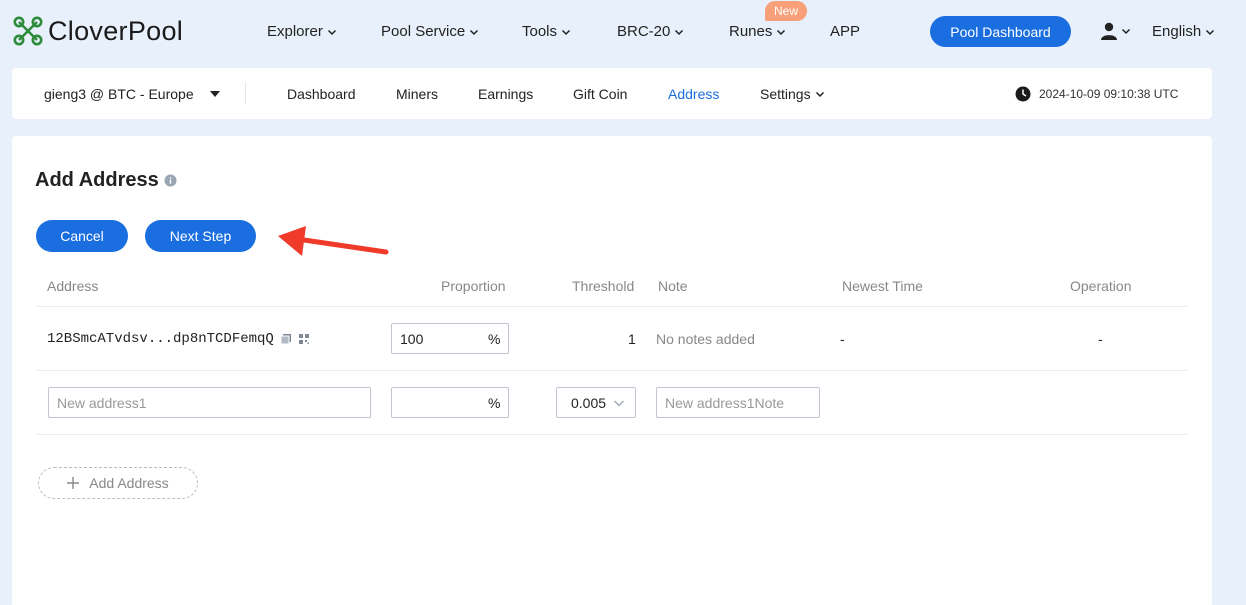 The image size is (1246, 605). I want to click on server-time: 2024-10-09 09:10:38 UTC, so click(1096, 94).